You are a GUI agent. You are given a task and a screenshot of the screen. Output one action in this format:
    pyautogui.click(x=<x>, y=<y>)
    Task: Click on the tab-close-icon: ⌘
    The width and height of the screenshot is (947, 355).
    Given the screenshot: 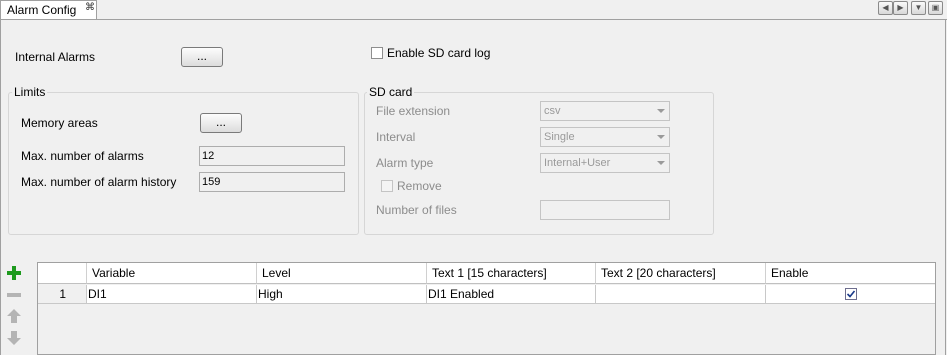 What is the action you would take?
    pyautogui.click(x=90, y=7)
    